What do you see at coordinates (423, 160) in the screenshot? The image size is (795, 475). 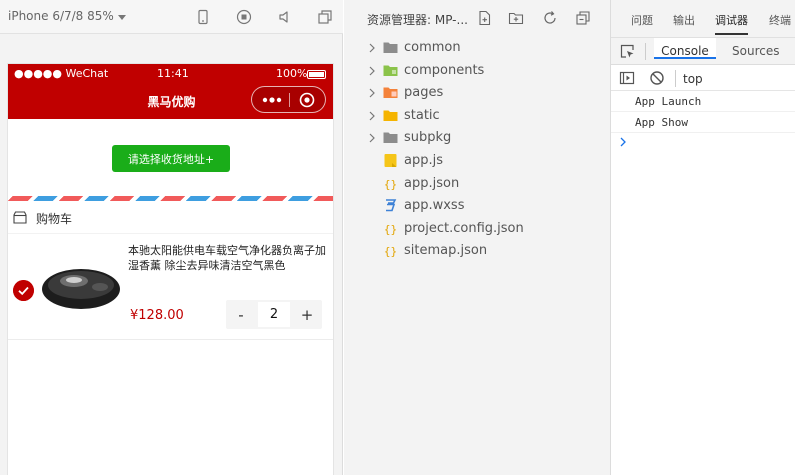 I see `tree-item-label: app.js` at bounding box center [423, 160].